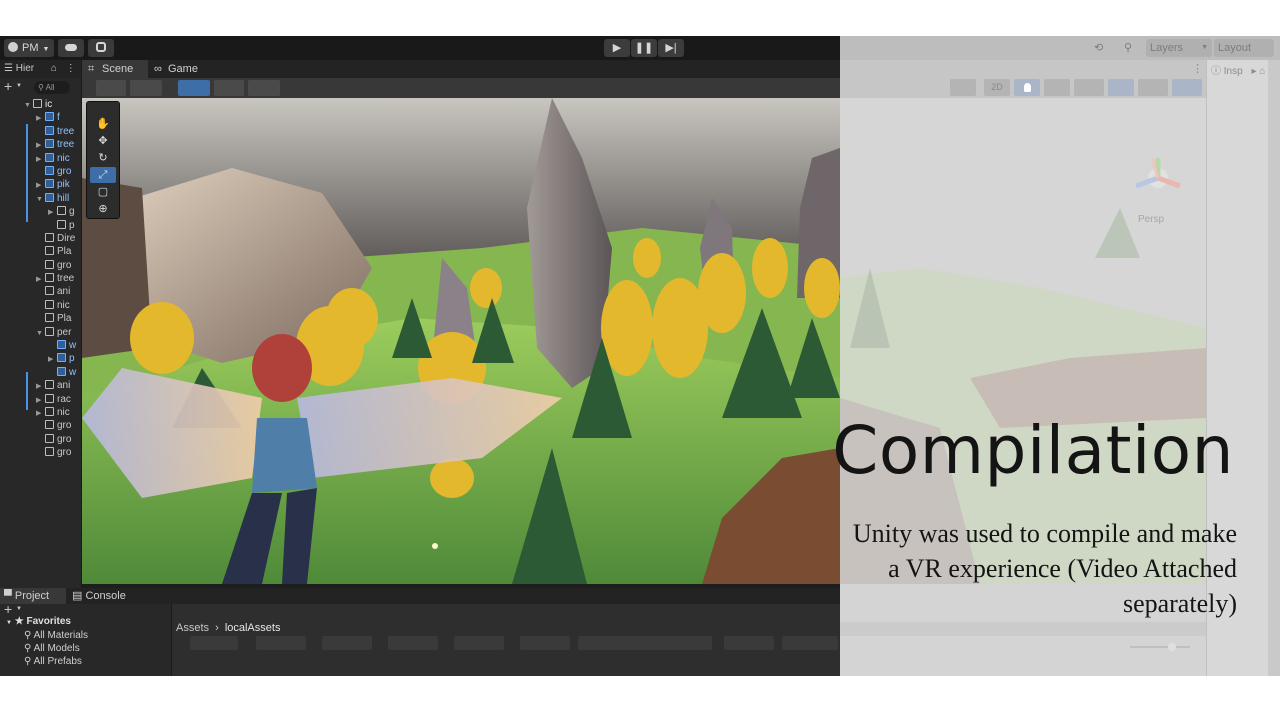  I want to click on hierarchy-item: ▶ g, so click(40, 211).